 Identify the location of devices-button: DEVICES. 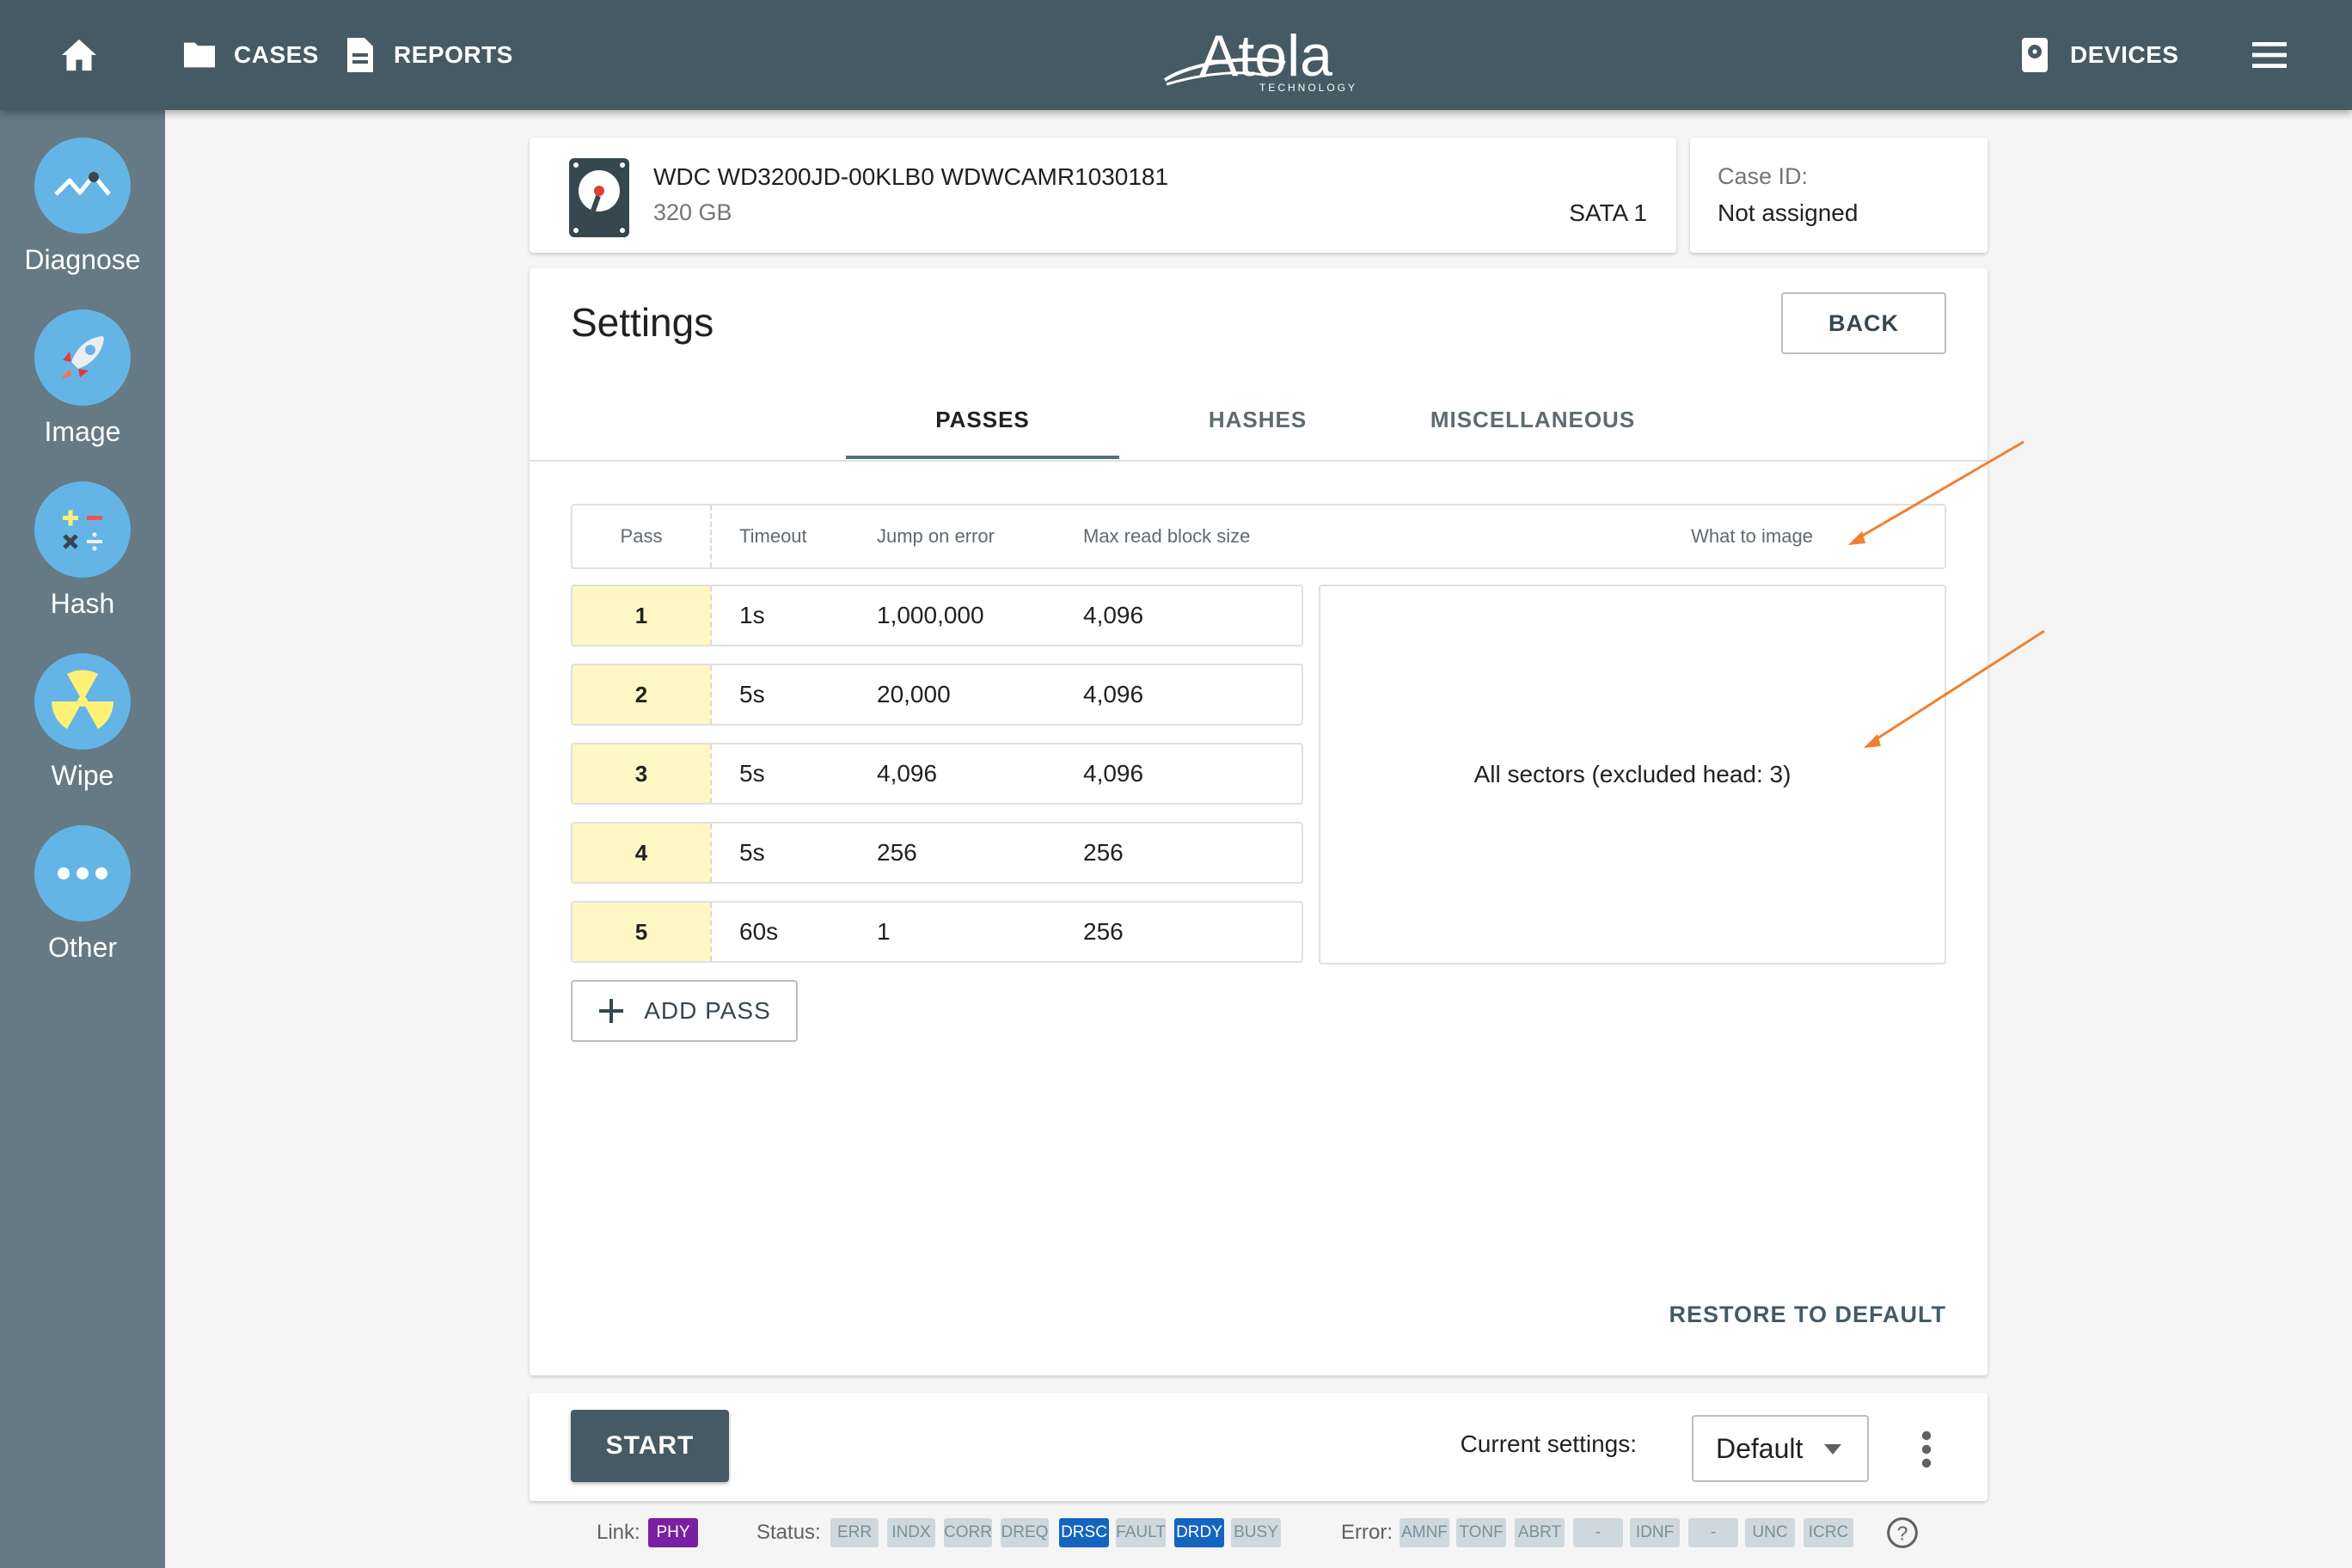
(2099, 55).